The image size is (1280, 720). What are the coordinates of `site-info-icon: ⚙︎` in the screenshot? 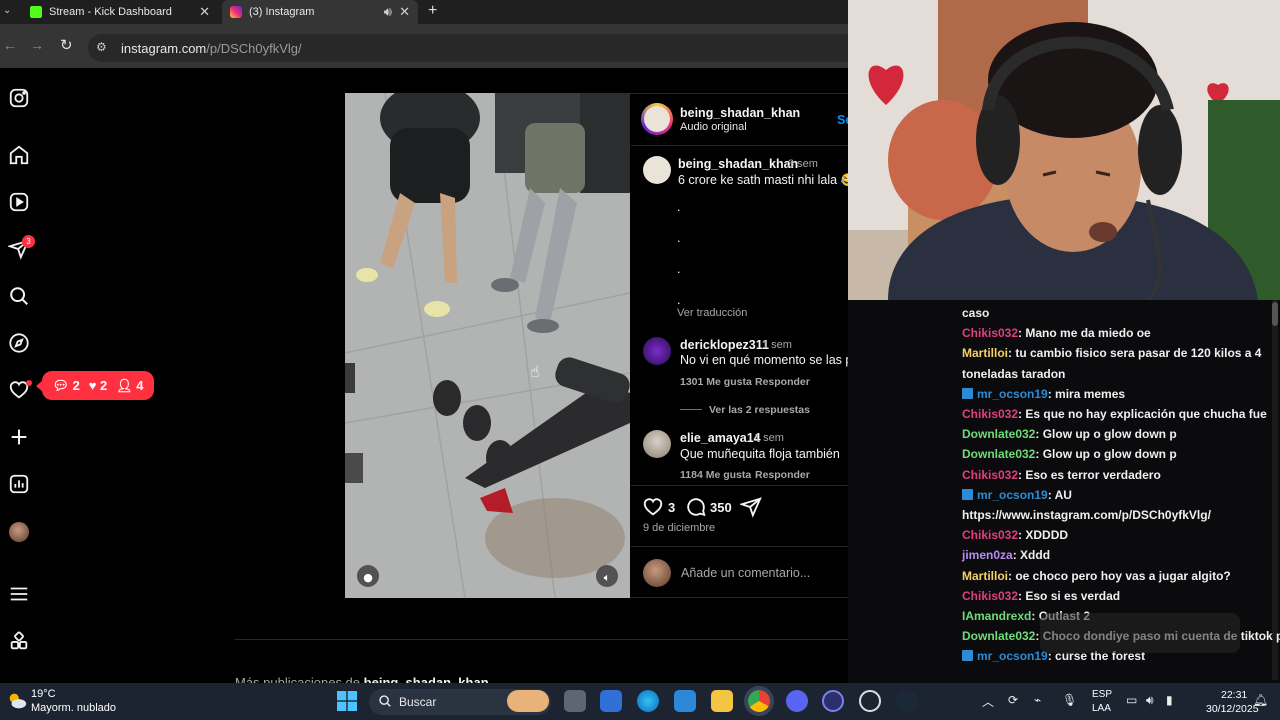 It's located at (101, 47).